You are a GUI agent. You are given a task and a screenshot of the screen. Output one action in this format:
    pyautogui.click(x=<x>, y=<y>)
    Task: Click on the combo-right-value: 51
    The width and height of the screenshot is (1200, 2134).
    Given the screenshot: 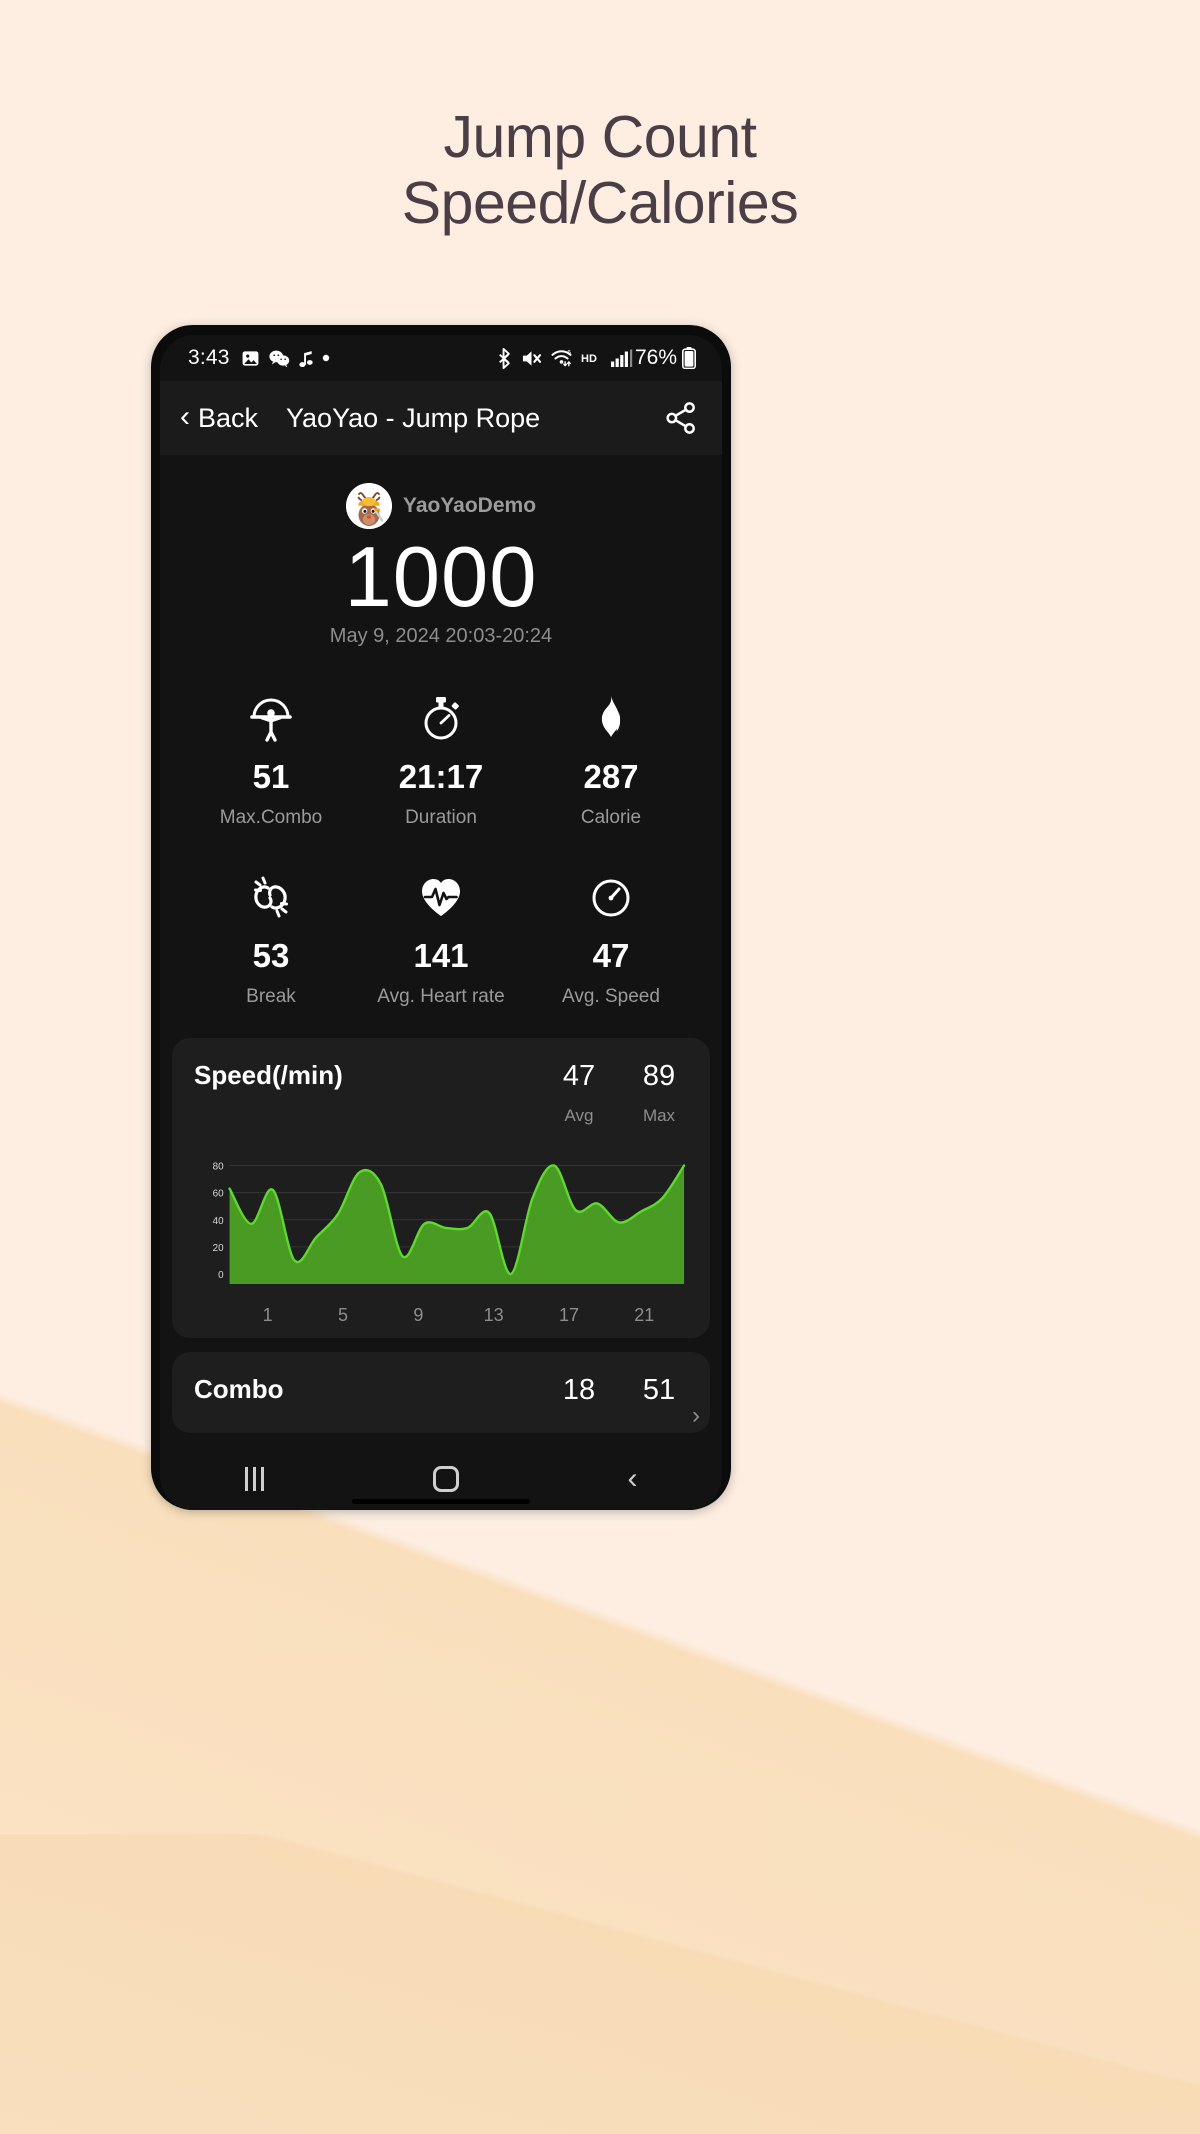 What is the action you would take?
    pyautogui.click(x=659, y=1390)
    